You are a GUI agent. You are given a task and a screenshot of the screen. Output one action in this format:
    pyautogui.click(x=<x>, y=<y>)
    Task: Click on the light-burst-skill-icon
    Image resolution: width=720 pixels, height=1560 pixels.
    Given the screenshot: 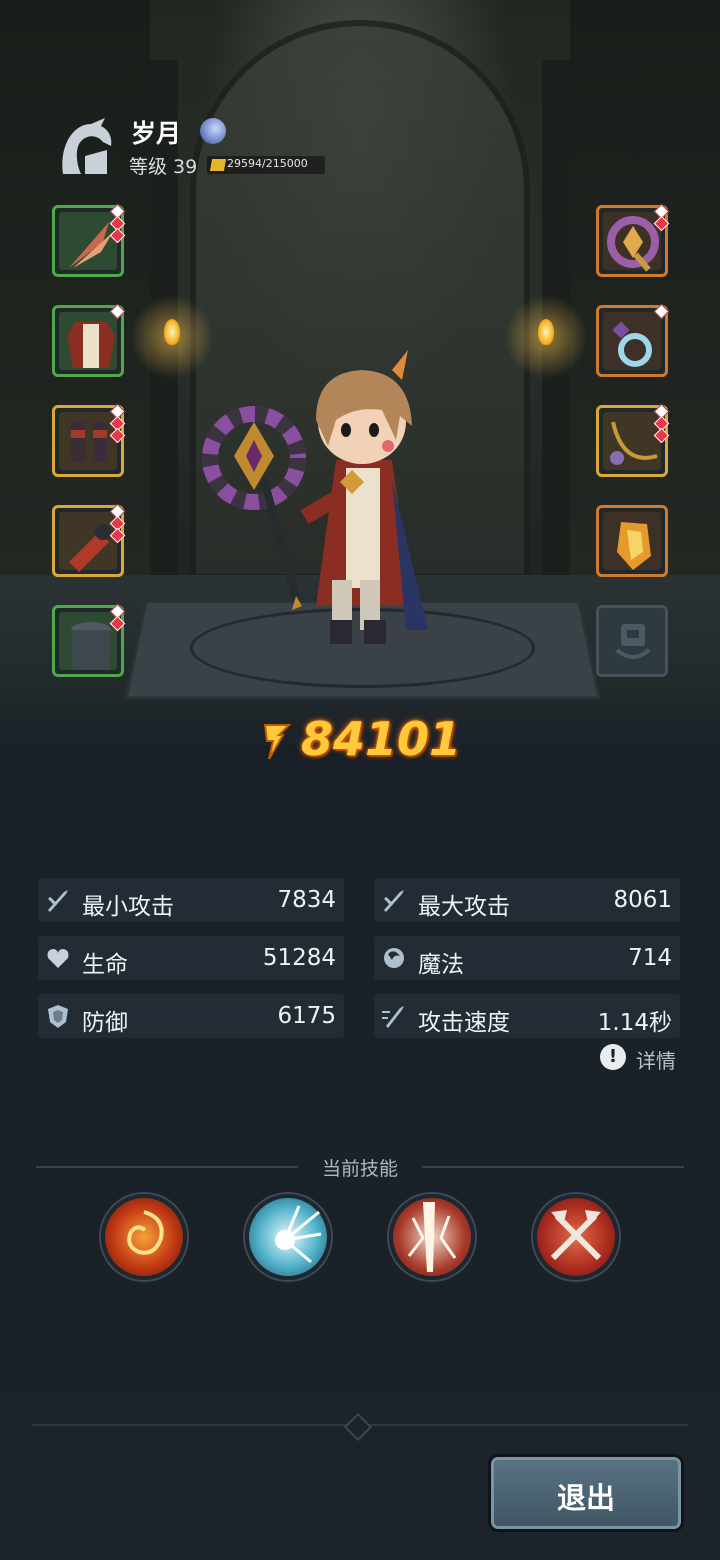 What is the action you would take?
    pyautogui.click(x=288, y=1237)
    